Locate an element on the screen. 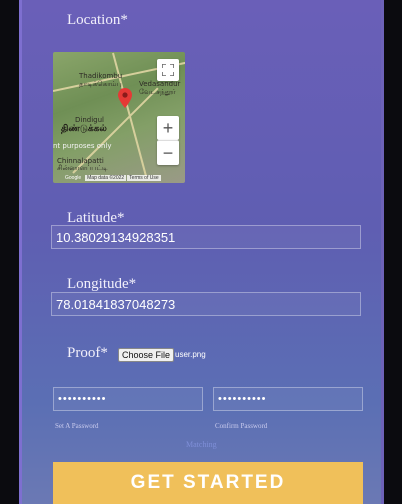  fullscreen-button is located at coordinates (168, 70).